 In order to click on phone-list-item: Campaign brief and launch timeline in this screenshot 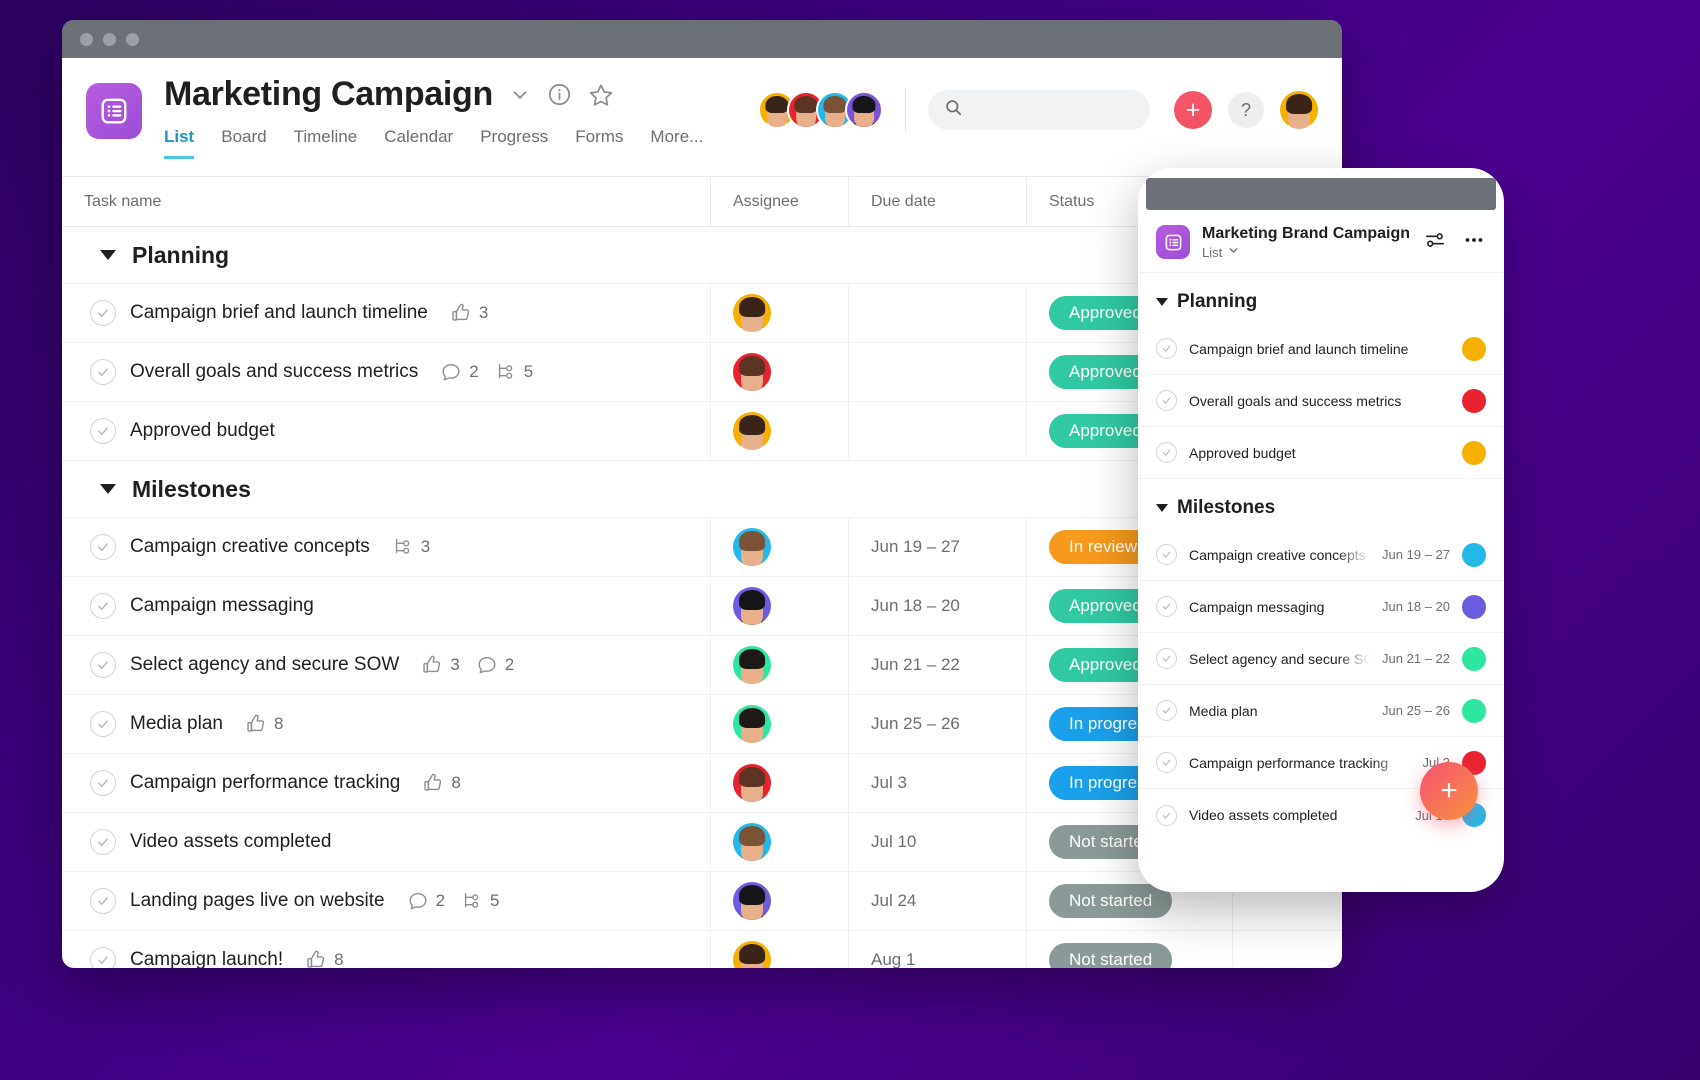, I will do `click(1321, 349)`.